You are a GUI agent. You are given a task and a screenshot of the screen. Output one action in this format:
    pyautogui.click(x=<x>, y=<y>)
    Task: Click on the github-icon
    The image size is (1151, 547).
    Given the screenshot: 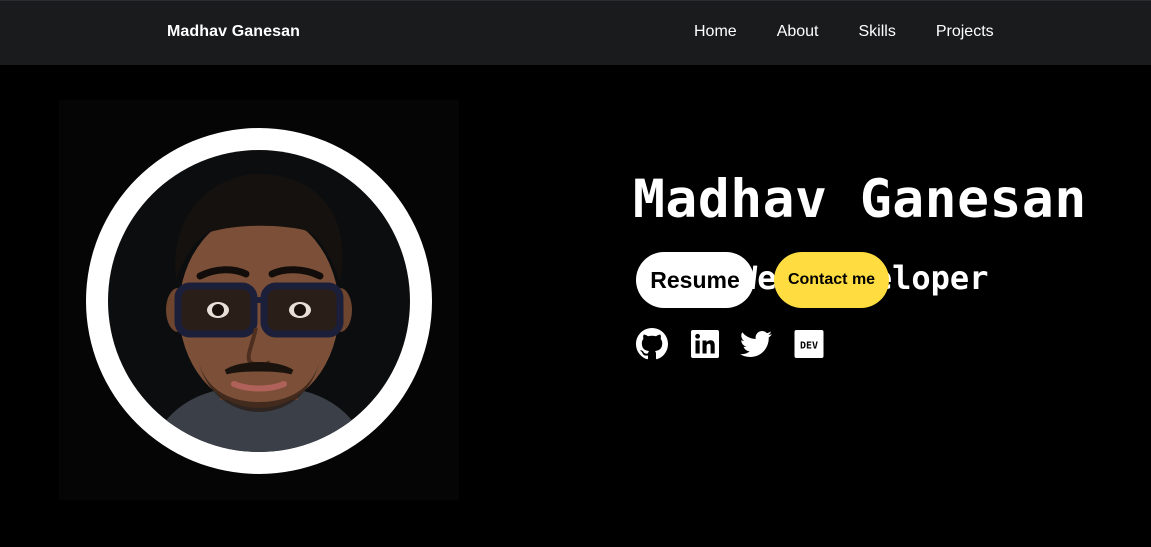 What is the action you would take?
    pyautogui.click(x=652, y=344)
    